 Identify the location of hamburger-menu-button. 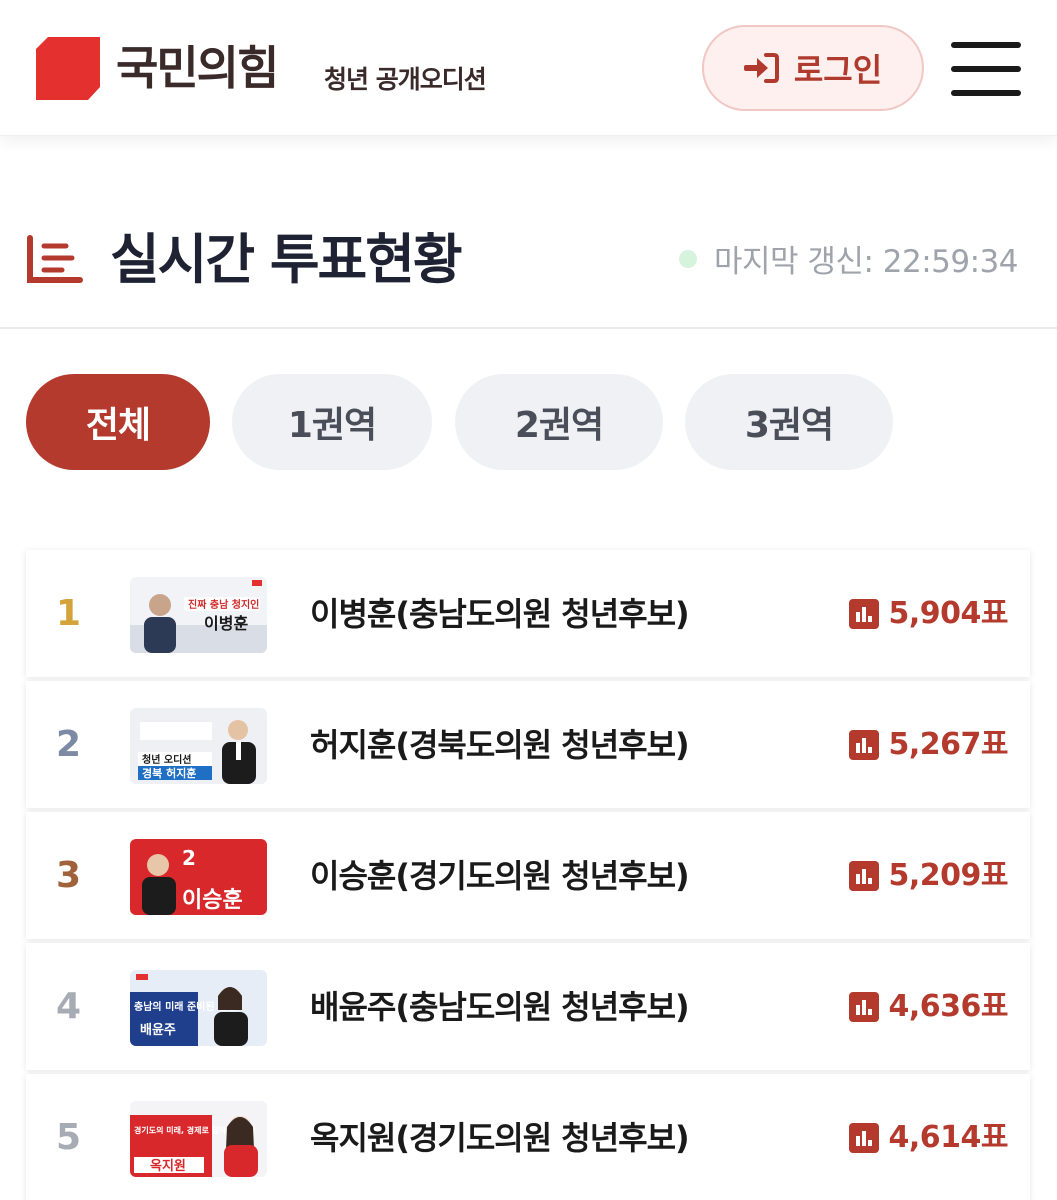
(986, 69).